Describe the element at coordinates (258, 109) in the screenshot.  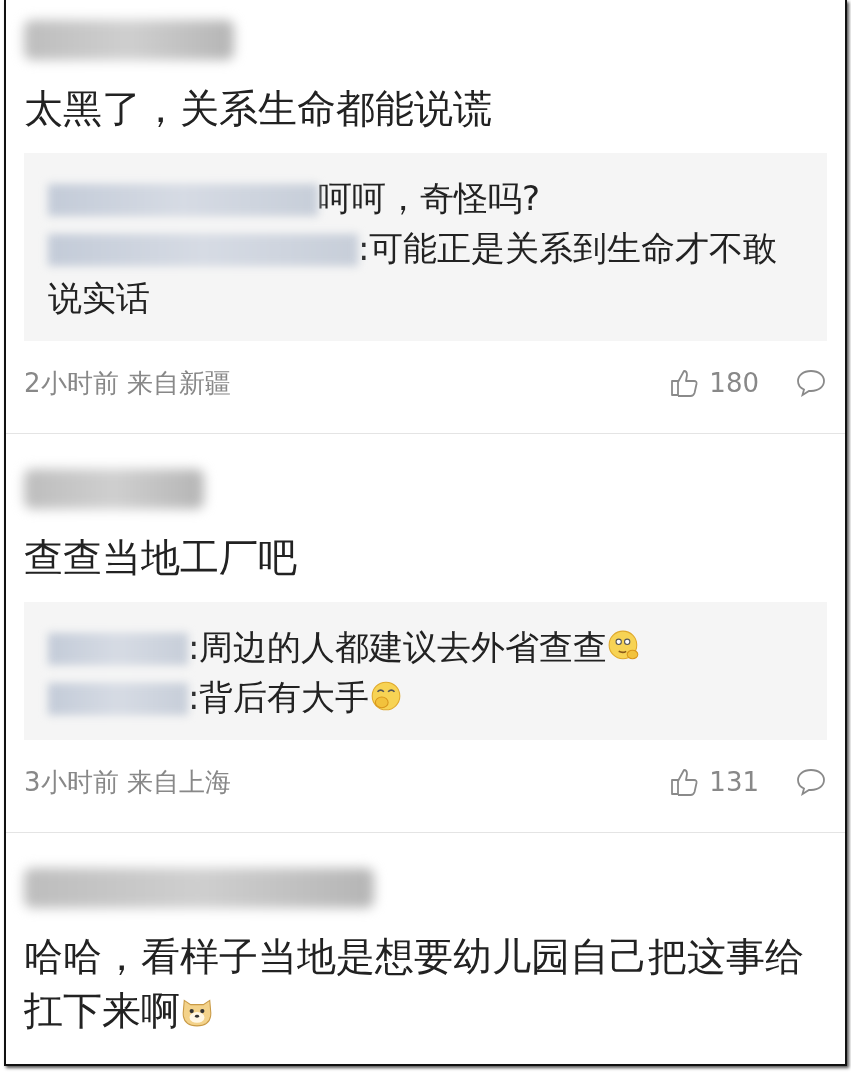
I see `comment-text: 太黑了，关系生命都能说谎` at that location.